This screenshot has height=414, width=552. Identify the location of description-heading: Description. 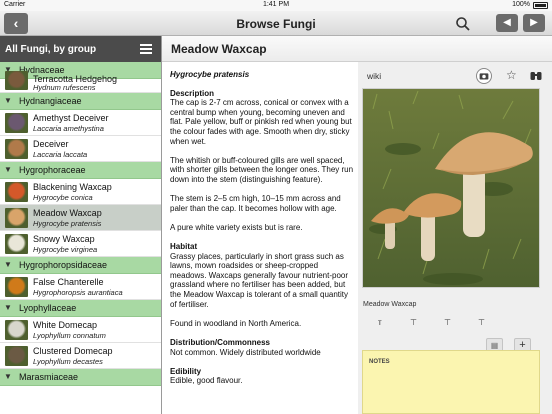
(192, 93).